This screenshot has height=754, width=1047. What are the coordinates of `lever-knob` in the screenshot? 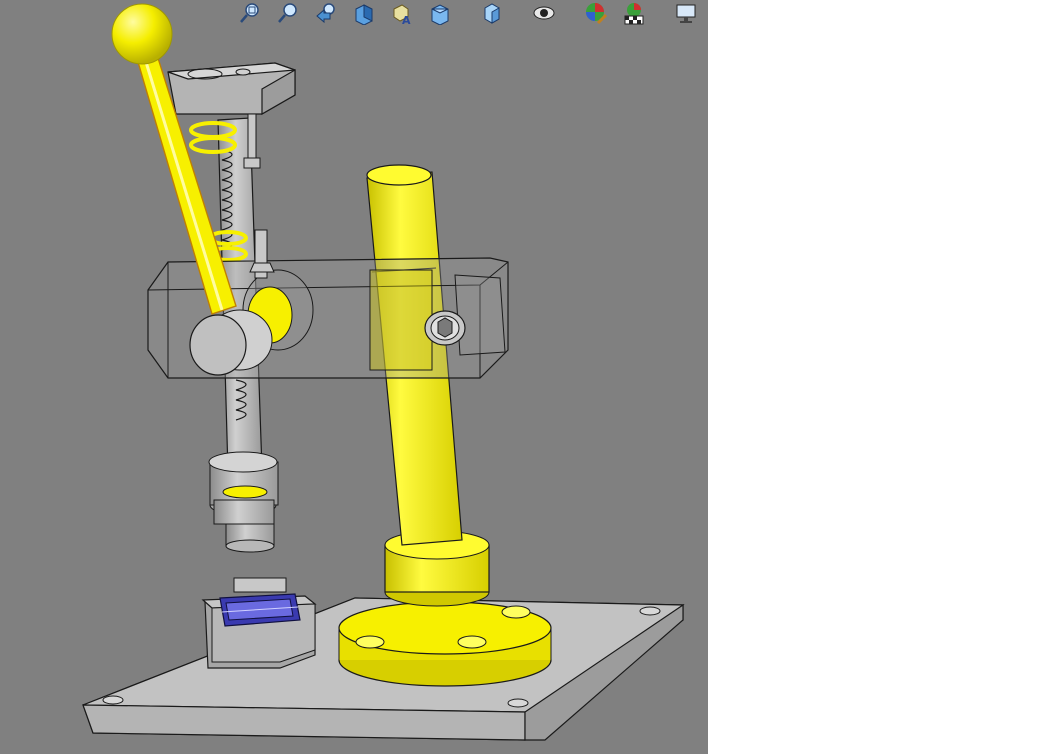 It's located at (142, 34).